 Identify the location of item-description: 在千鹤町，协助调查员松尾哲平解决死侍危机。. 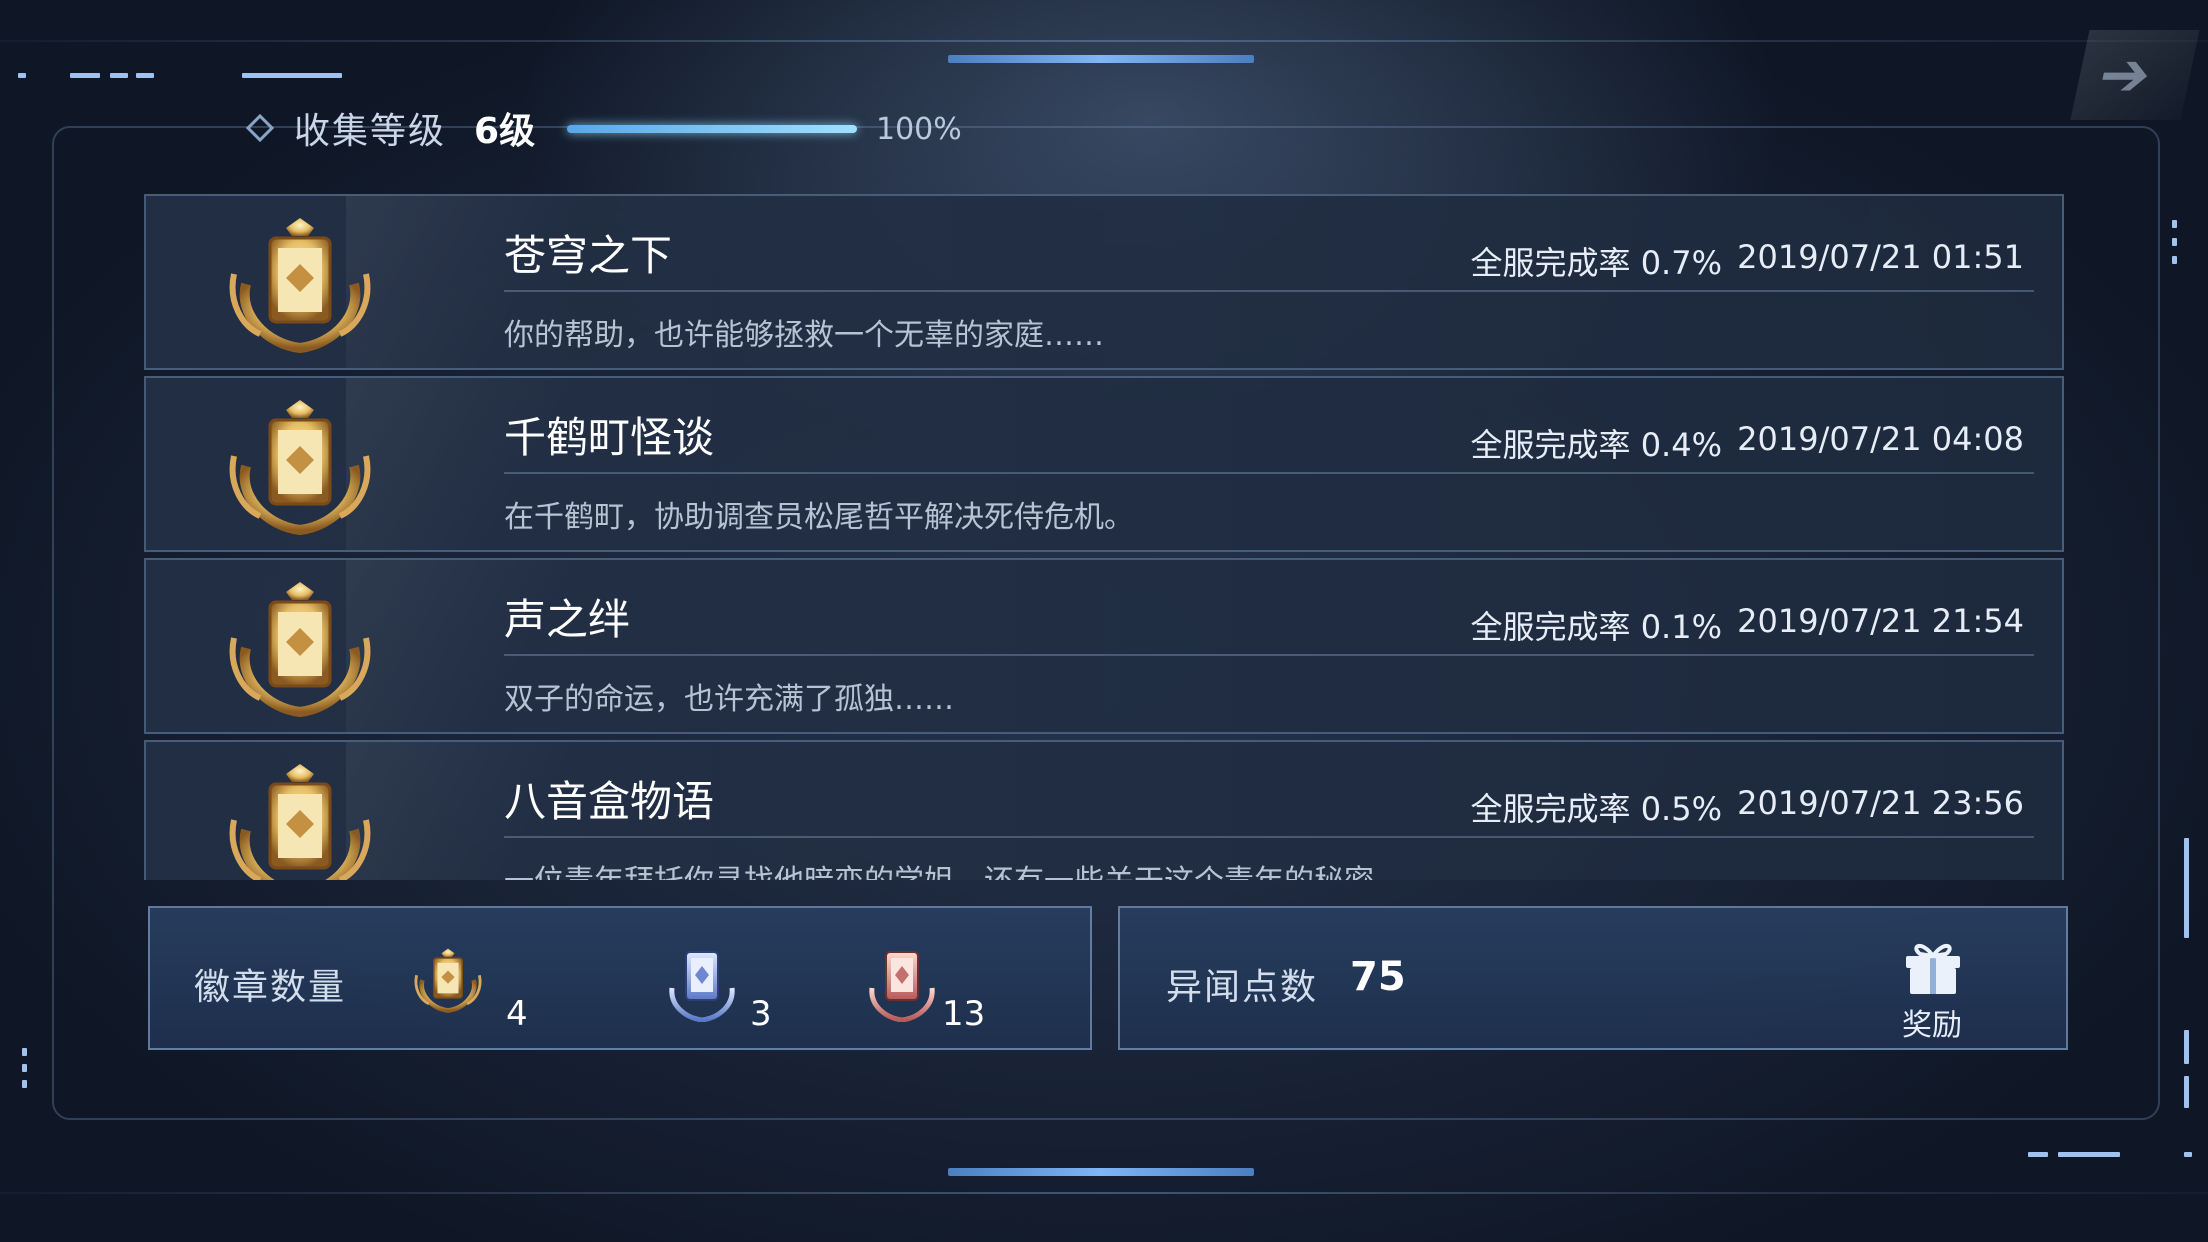
(819, 517).